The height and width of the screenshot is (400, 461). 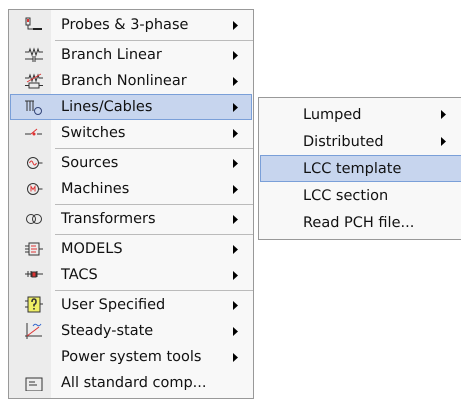 I want to click on menu-item: User Specified, so click(x=131, y=305).